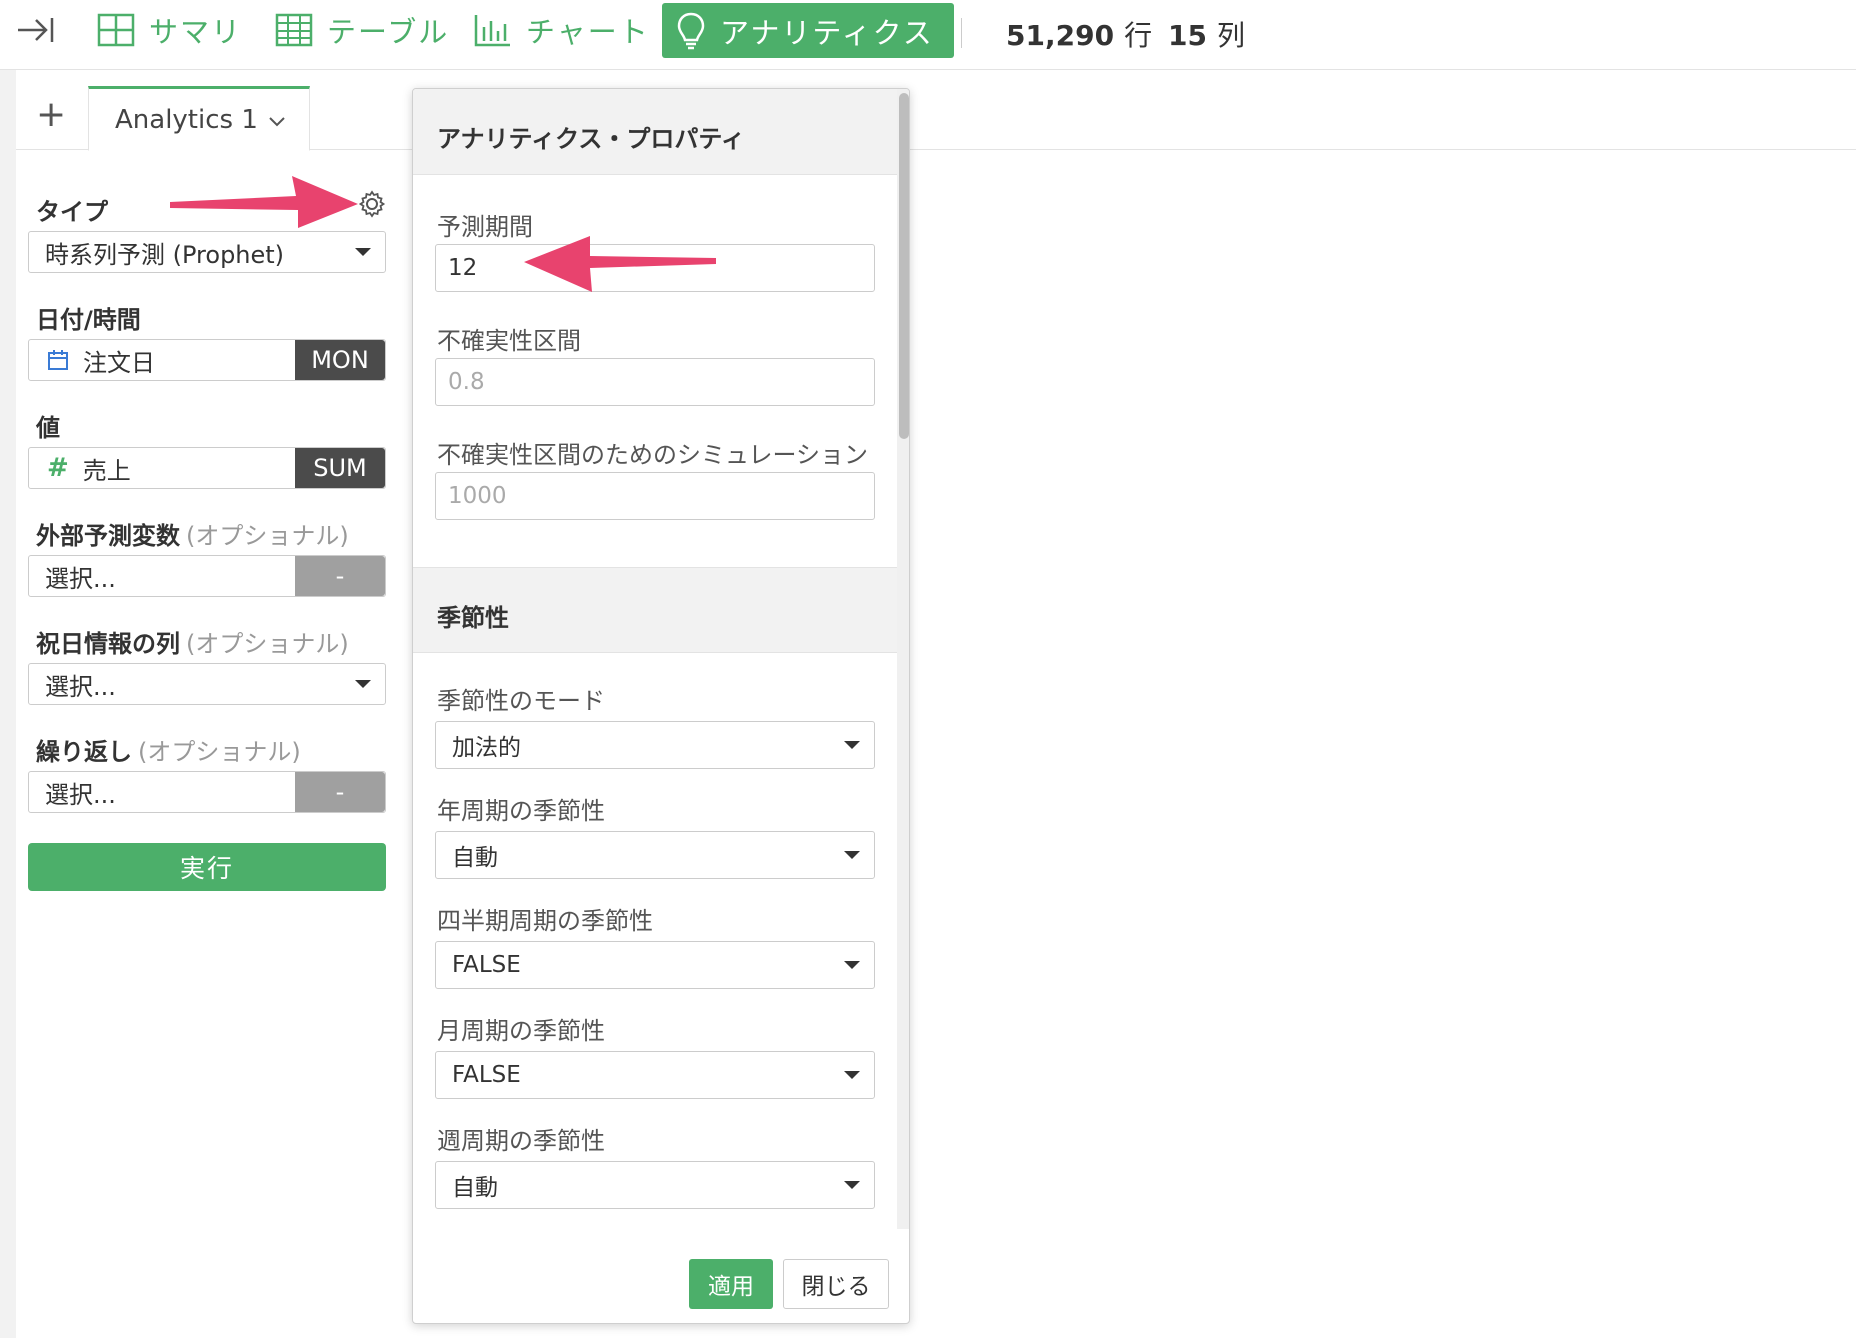 The height and width of the screenshot is (1338, 1856). What do you see at coordinates (827, 32) in the screenshot?
I see `tab-analytics-label: アナリティクス` at bounding box center [827, 32].